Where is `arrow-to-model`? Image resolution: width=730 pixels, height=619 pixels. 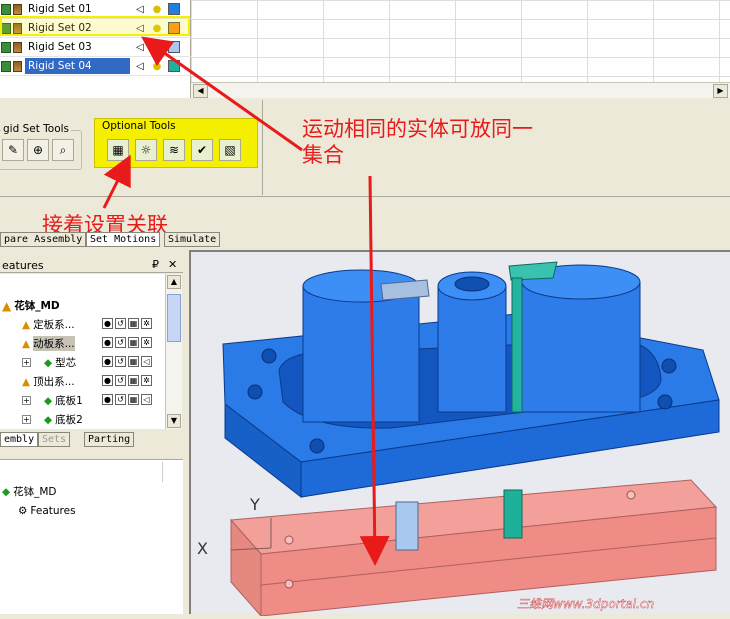
arrow-to-model is located at coordinates (374, 370).